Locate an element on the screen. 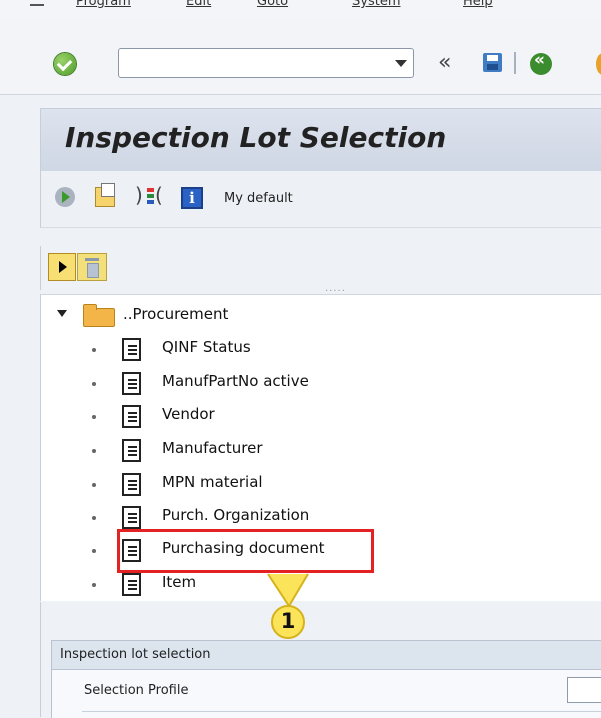  collapse-toolbar-icon: « is located at coordinates (444, 62).